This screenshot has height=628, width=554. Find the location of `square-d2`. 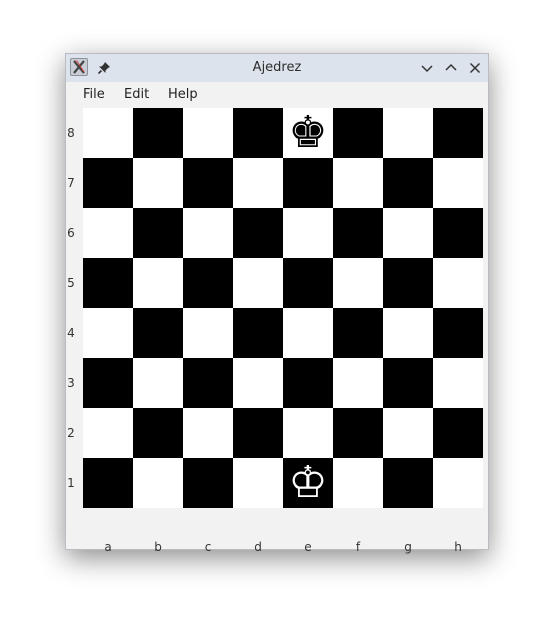

square-d2 is located at coordinates (258, 433).